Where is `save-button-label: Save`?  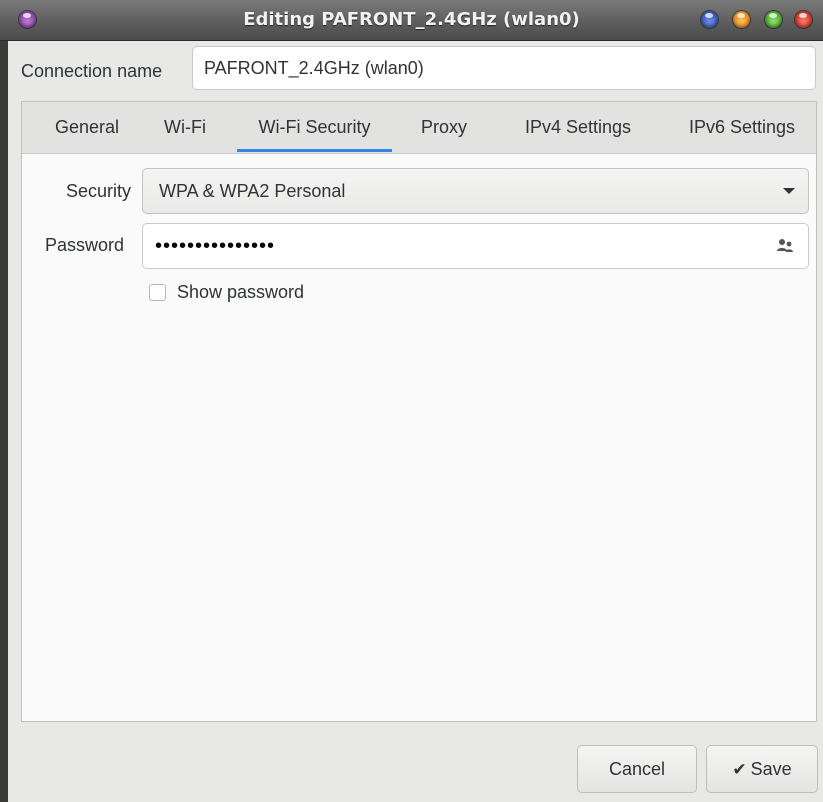 save-button-label: Save is located at coordinates (771, 769).